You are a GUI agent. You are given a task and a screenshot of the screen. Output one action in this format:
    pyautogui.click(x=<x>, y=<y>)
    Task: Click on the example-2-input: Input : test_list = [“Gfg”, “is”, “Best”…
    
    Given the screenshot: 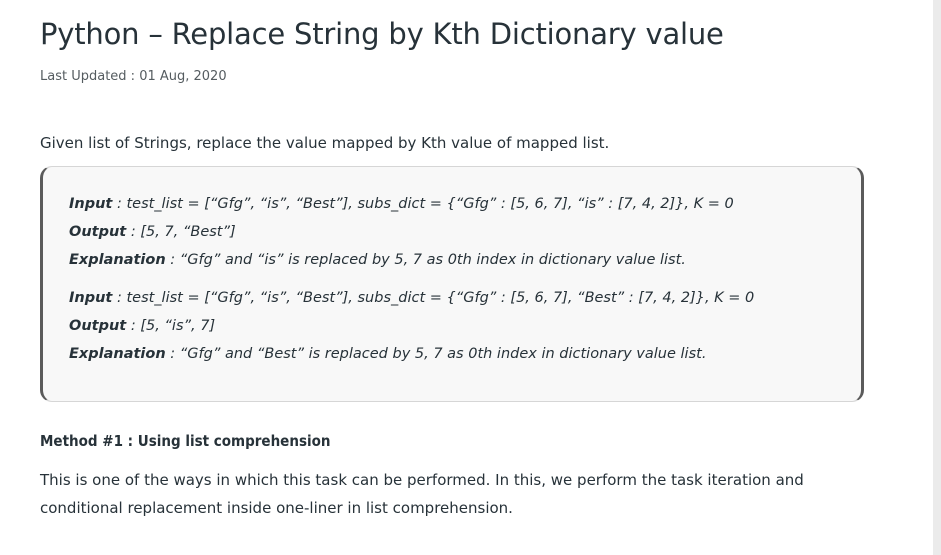 What is the action you would take?
    pyautogui.click(x=411, y=298)
    